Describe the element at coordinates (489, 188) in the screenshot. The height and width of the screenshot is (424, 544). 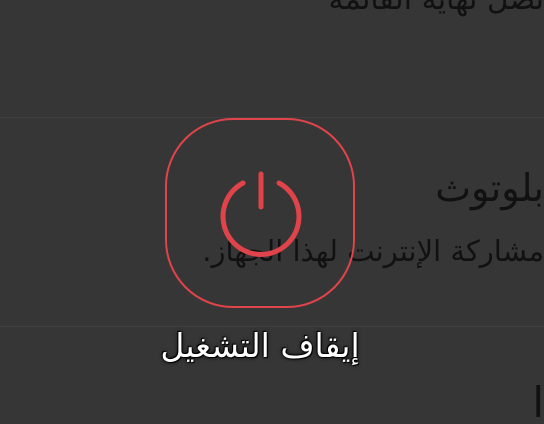
I see `background-bluetooth-title: بلوتوث` at that location.